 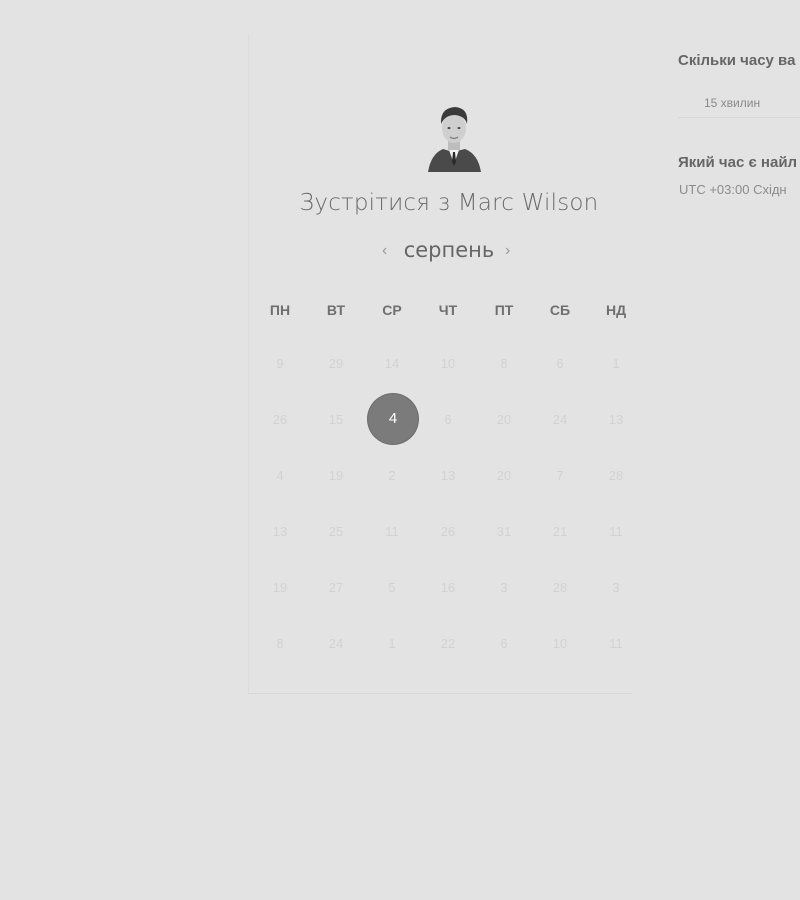 I want to click on calendar-day: 21, so click(x=560, y=531).